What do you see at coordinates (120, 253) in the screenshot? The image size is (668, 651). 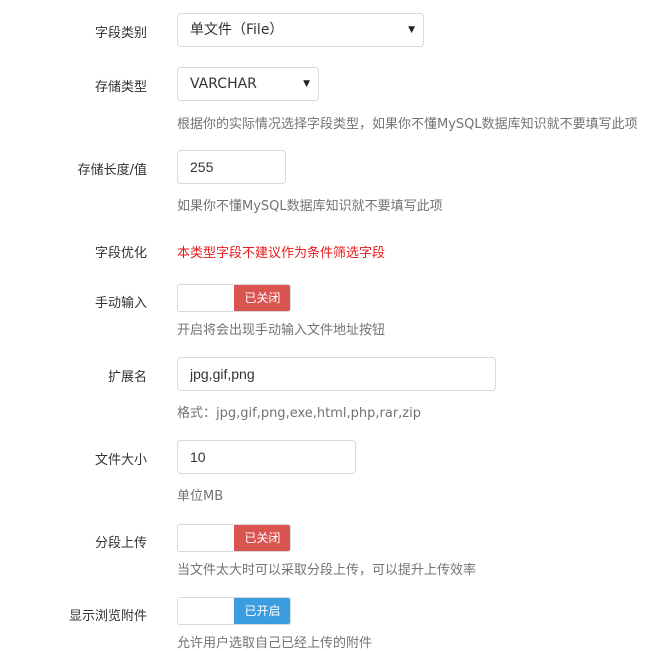 I see `optimization-label: 字段优化` at bounding box center [120, 253].